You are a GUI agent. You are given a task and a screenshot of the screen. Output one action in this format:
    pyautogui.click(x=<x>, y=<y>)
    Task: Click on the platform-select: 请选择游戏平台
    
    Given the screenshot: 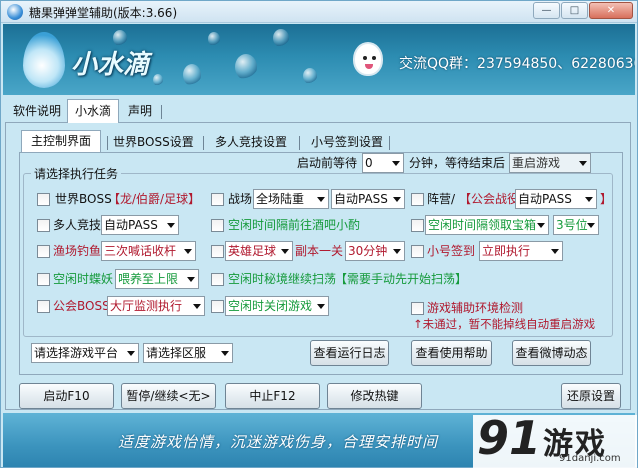 What is the action you would take?
    pyautogui.click(x=85, y=353)
    